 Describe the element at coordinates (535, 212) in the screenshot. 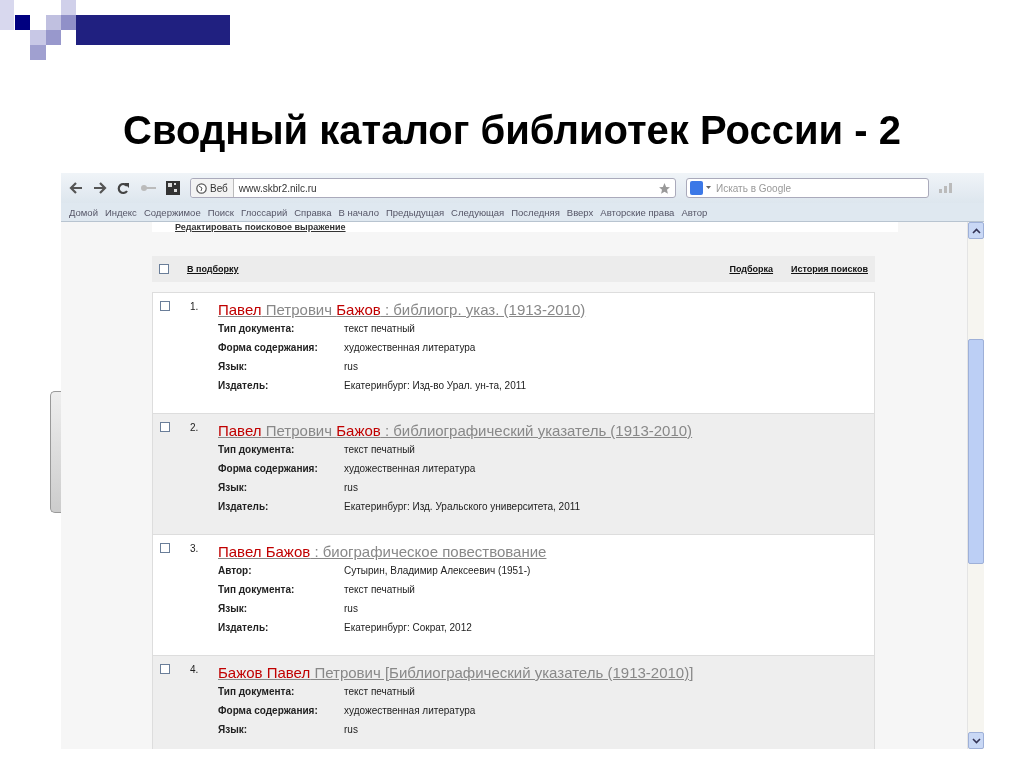

I see `bookmark-link: Последняя` at that location.